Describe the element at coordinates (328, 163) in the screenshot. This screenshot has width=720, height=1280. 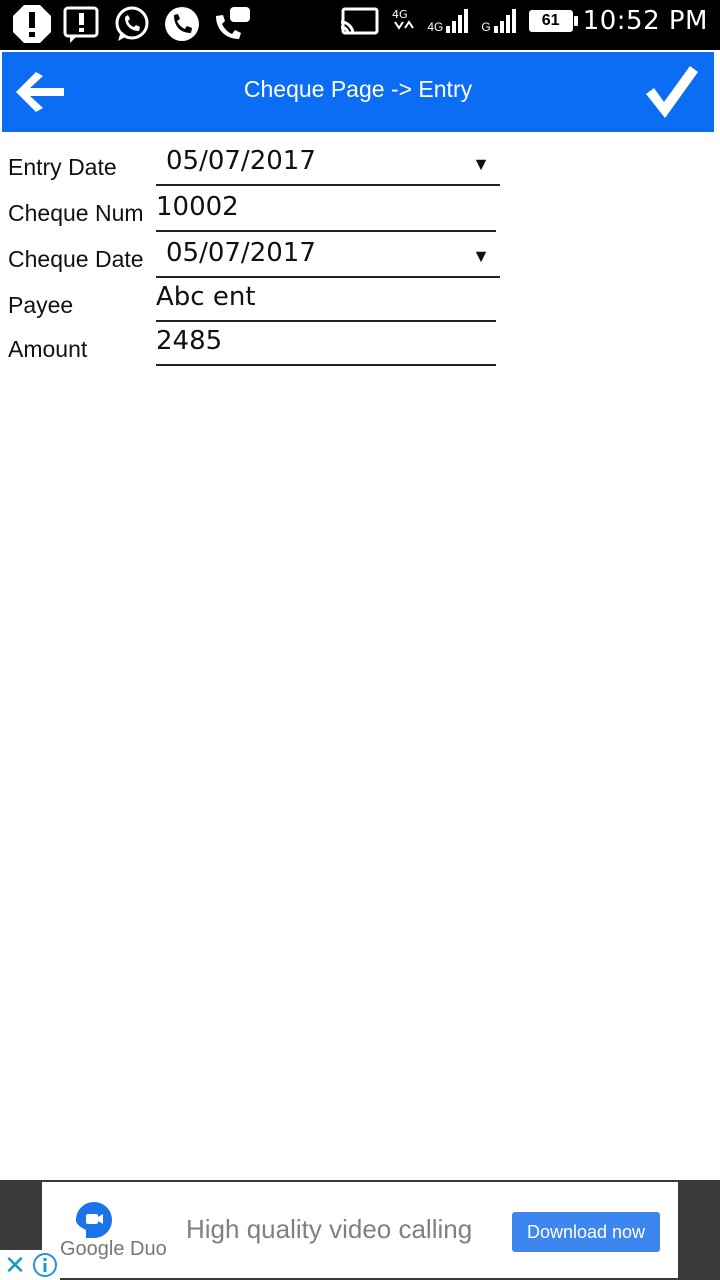
I see `entry-date-dropdown: 05/07/2017 ▼` at that location.